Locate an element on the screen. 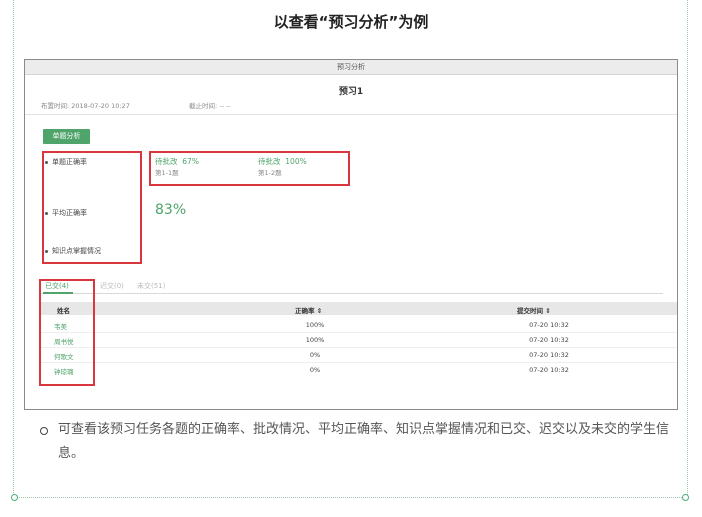 The image size is (702, 517). table-header is located at coordinates (358, 308).